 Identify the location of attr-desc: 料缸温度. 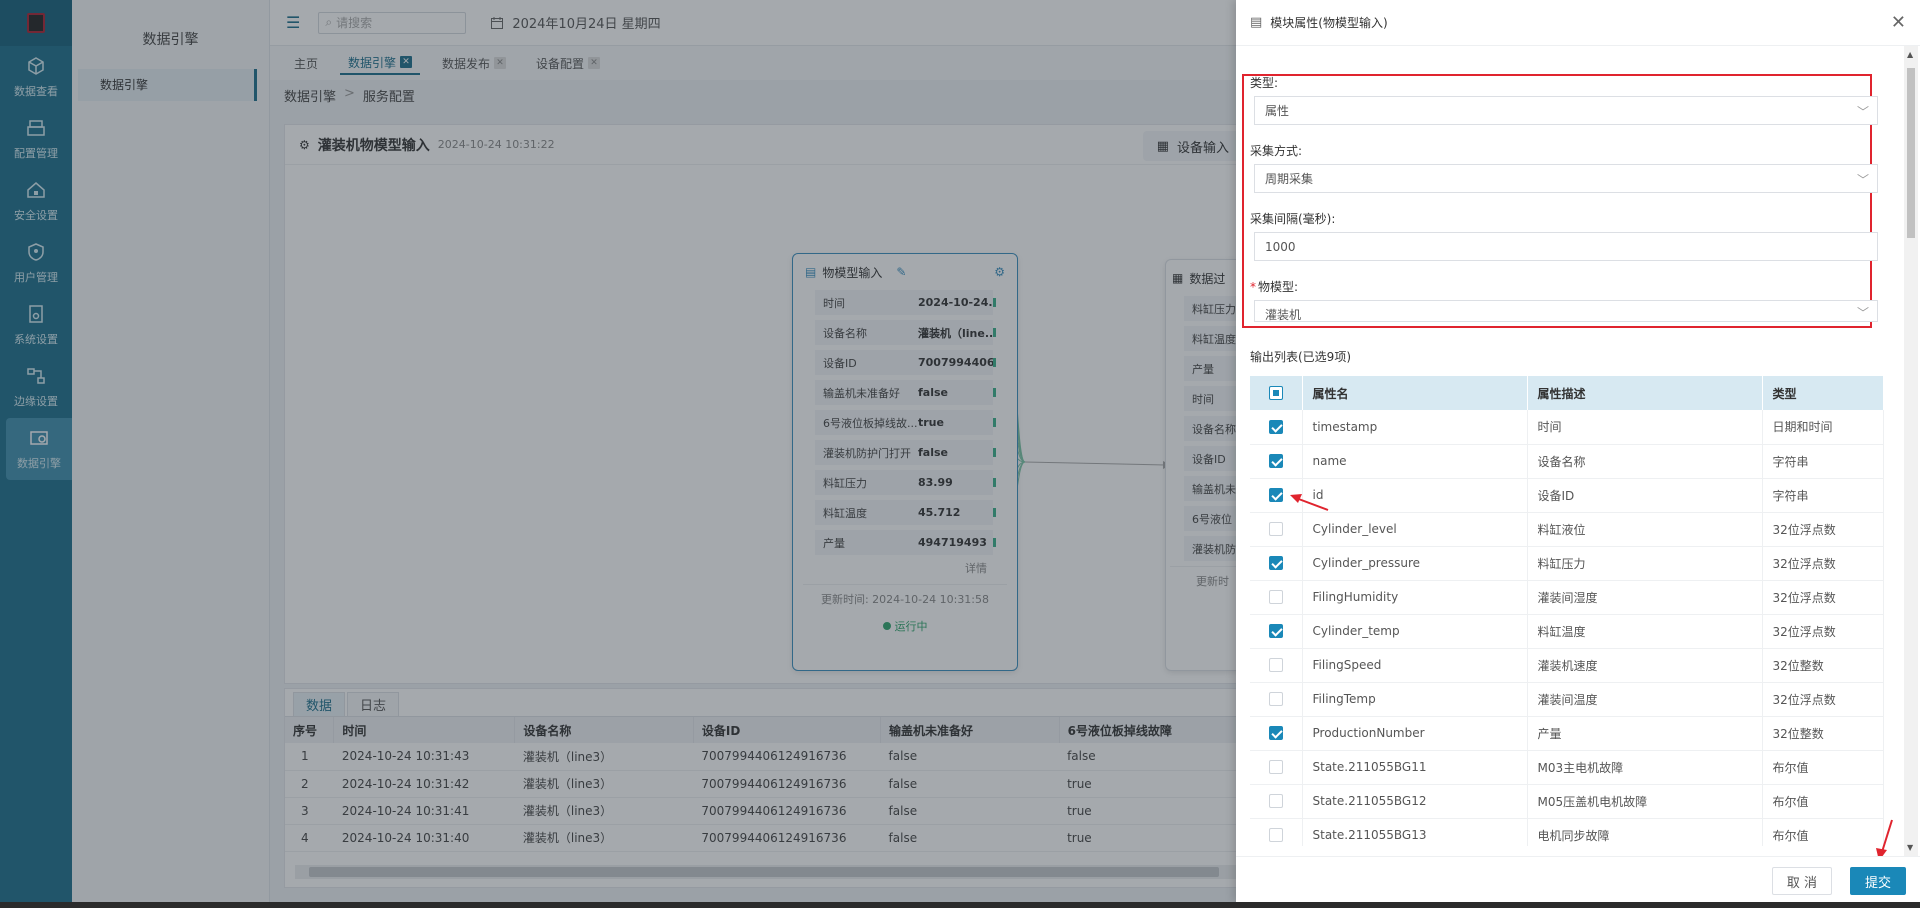
(1645, 631).